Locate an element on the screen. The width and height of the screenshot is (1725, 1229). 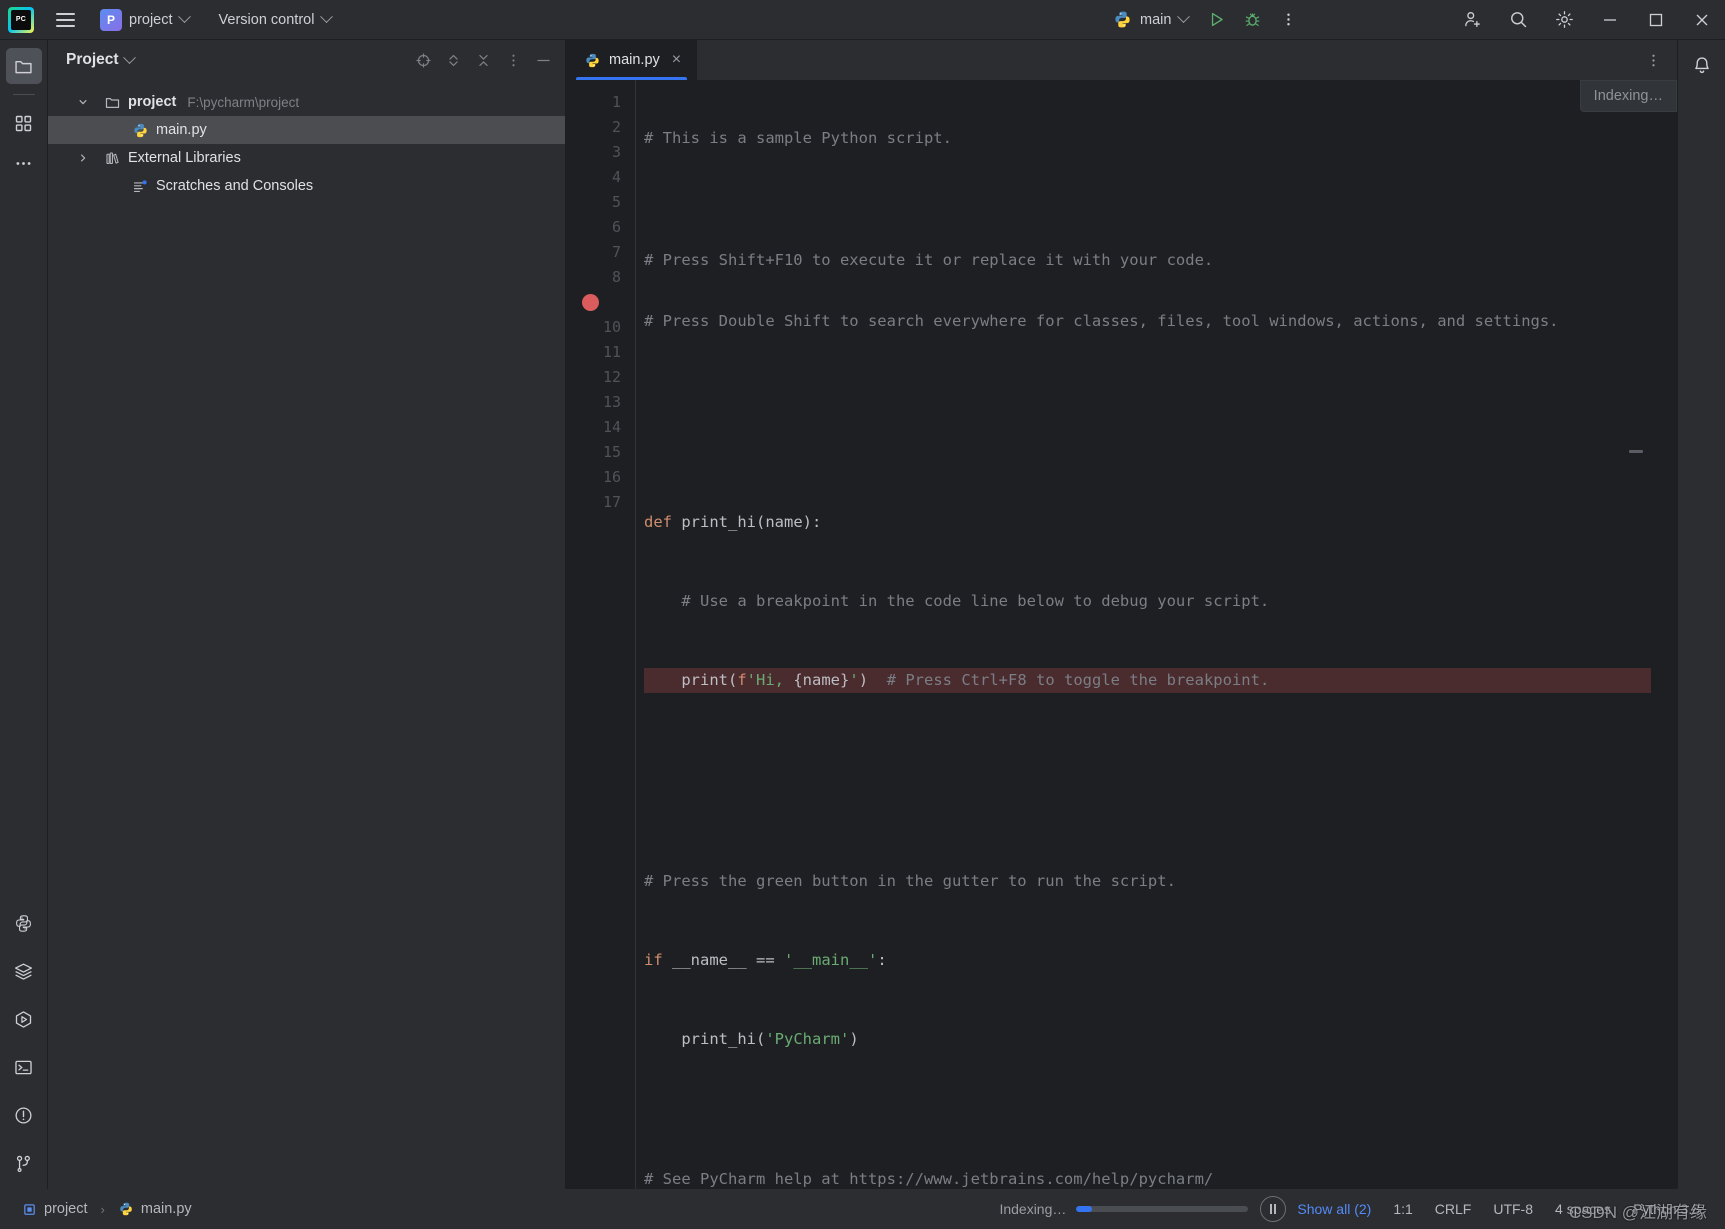
tree-label-project: project is located at coordinates (152, 102).